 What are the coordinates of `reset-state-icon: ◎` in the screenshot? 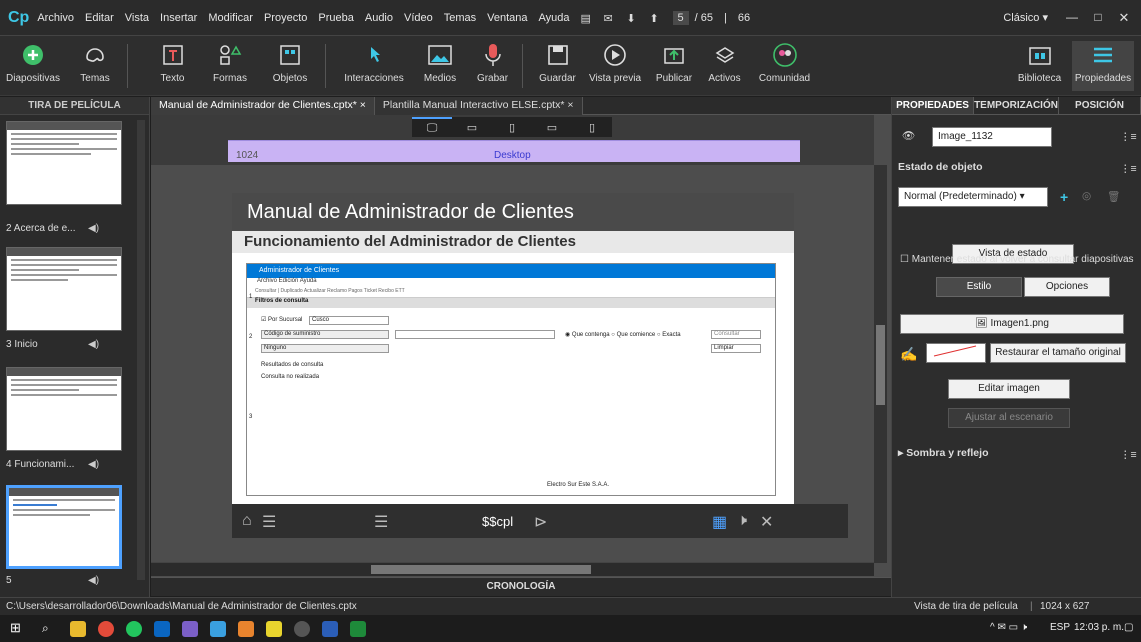 It's located at (1086, 196).